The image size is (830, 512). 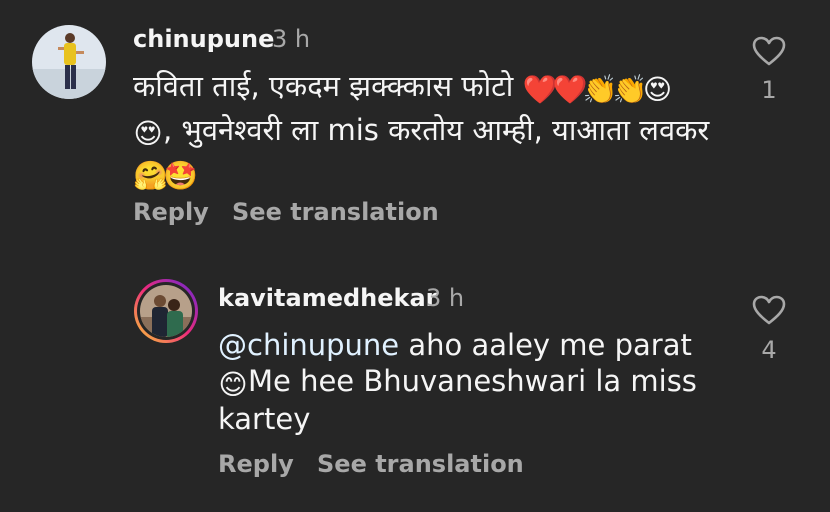 I want to click on comment-text-line: Me hee Bhuvaneshwari la miss, so click(x=472, y=381).